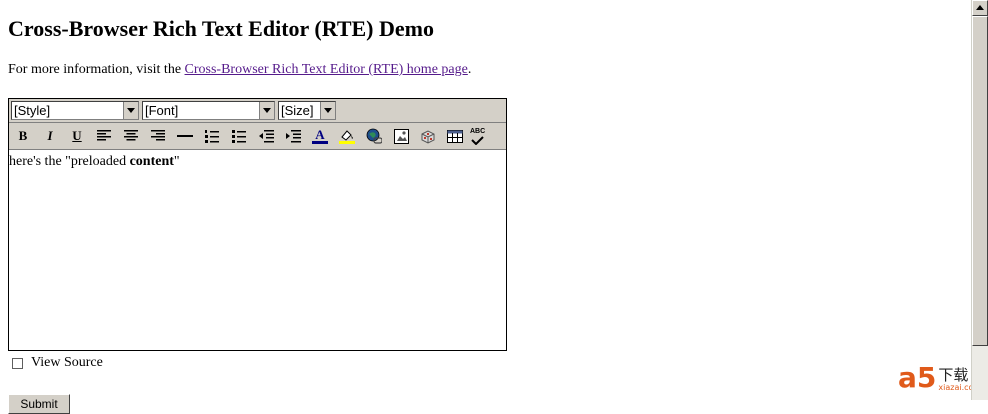 The width and height of the screenshot is (988, 414). Describe the element at coordinates (477, 140) in the screenshot. I see `checkmark-icon` at that location.